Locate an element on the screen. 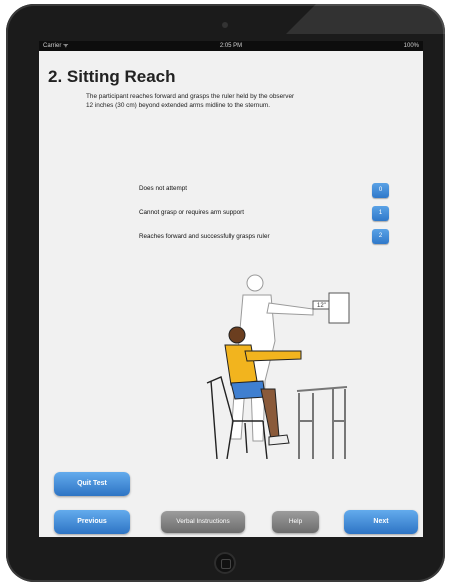 This screenshot has height=585, width=449. help-button: Help is located at coordinates (295, 522).